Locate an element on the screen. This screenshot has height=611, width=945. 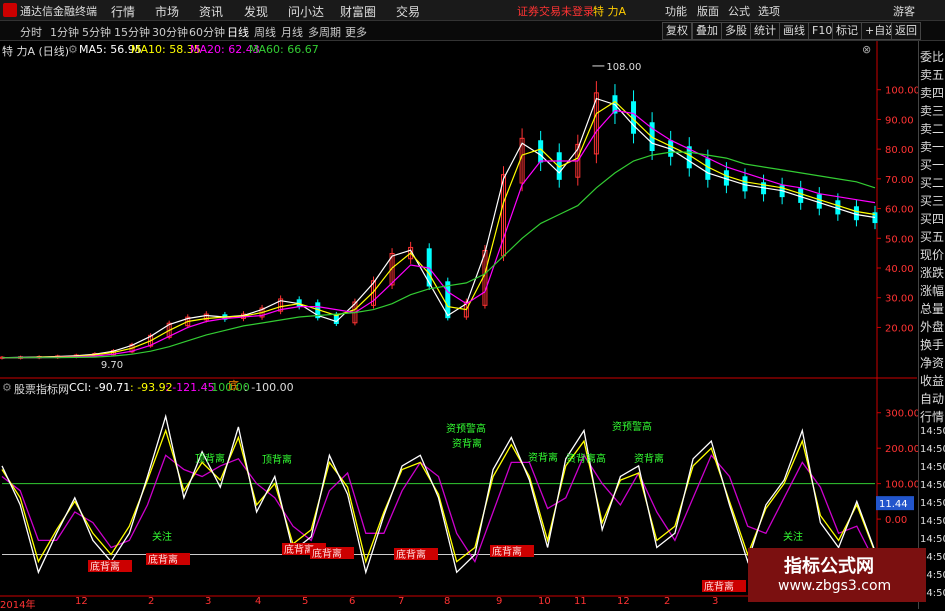
menu-zixun: 资讯 is located at coordinates (211, 11).